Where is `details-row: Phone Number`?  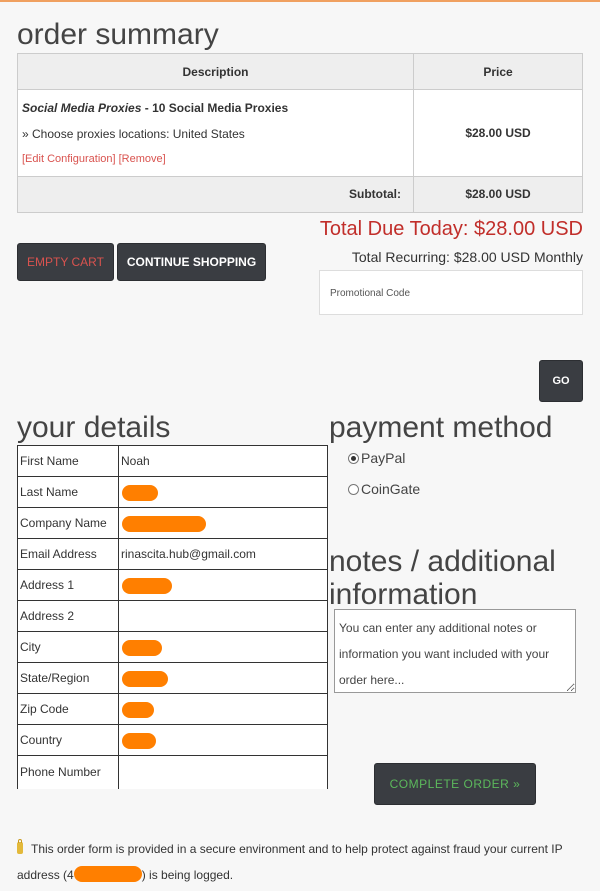
details-row: Phone Number is located at coordinates (172, 772).